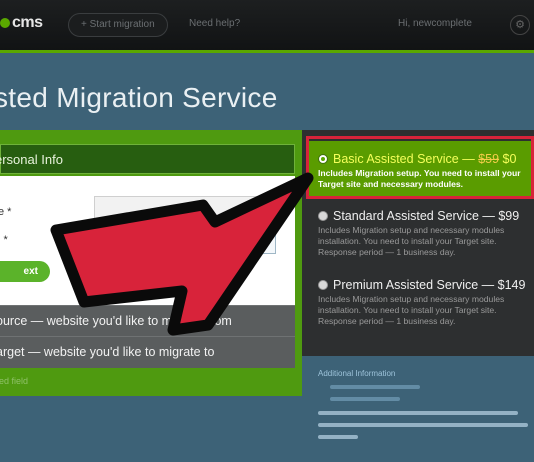 This screenshot has width=534, height=462. I want to click on basic-service-radio, so click(323, 159).